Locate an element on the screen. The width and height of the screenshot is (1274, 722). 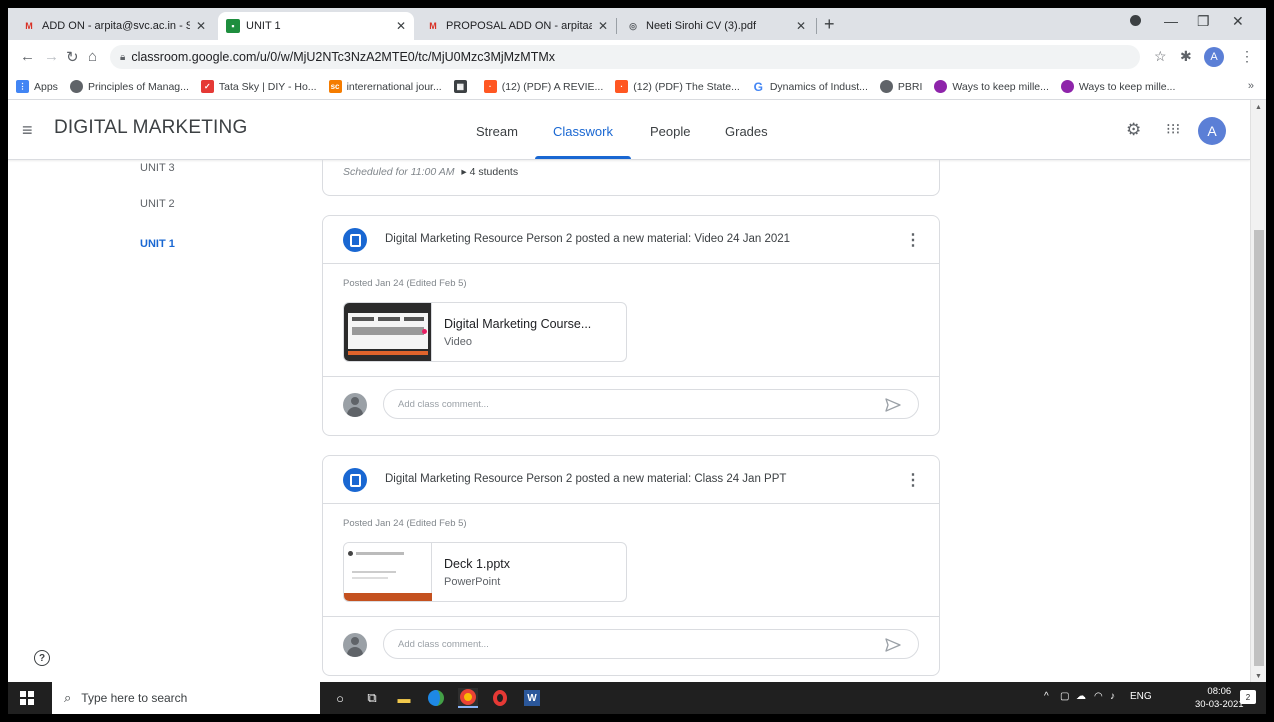
lock-icon: 🔒︎ is located at coordinates (123, 57).